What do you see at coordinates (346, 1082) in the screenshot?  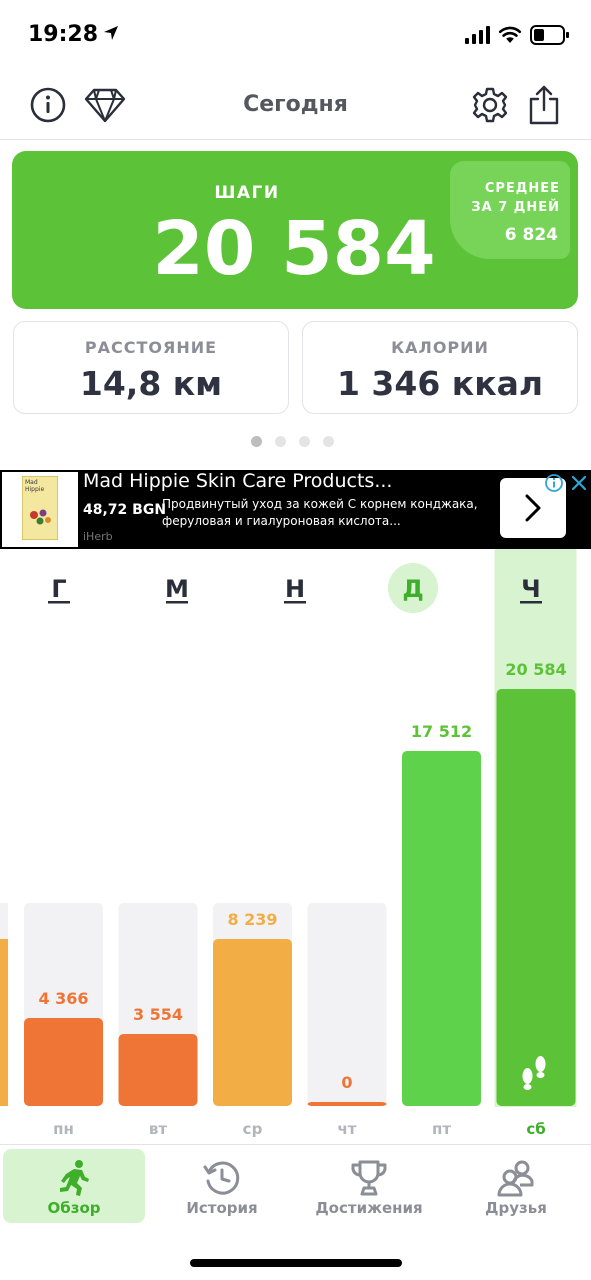 I see `chart-value-label: 0` at bounding box center [346, 1082].